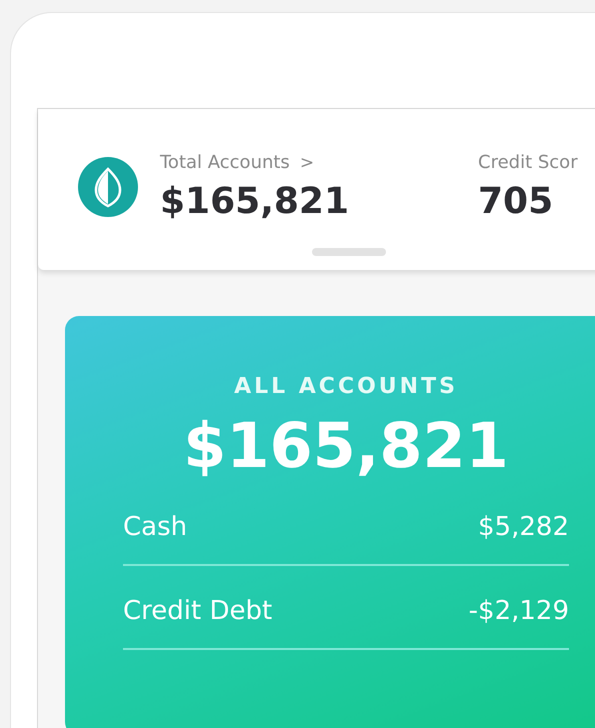  Describe the element at coordinates (108, 187) in the screenshot. I see `leaf-logo-icon` at that location.